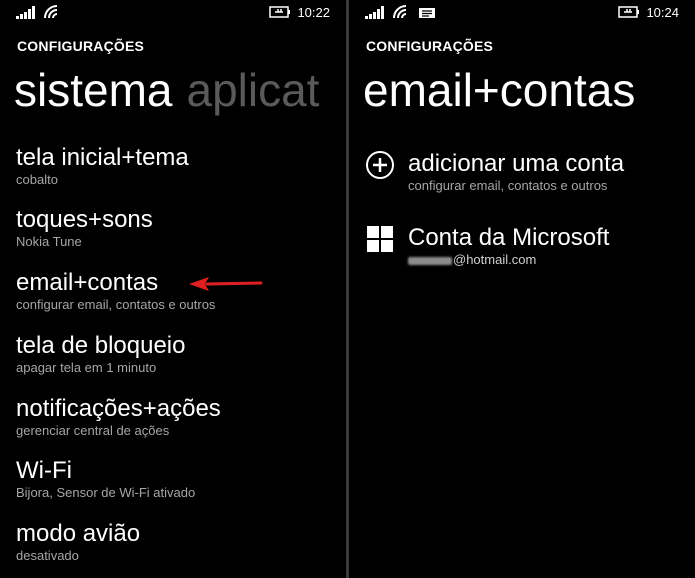 Image resolution: width=695 pixels, height=578 pixels. I want to click on item-subtitle: desativado, so click(47, 555).